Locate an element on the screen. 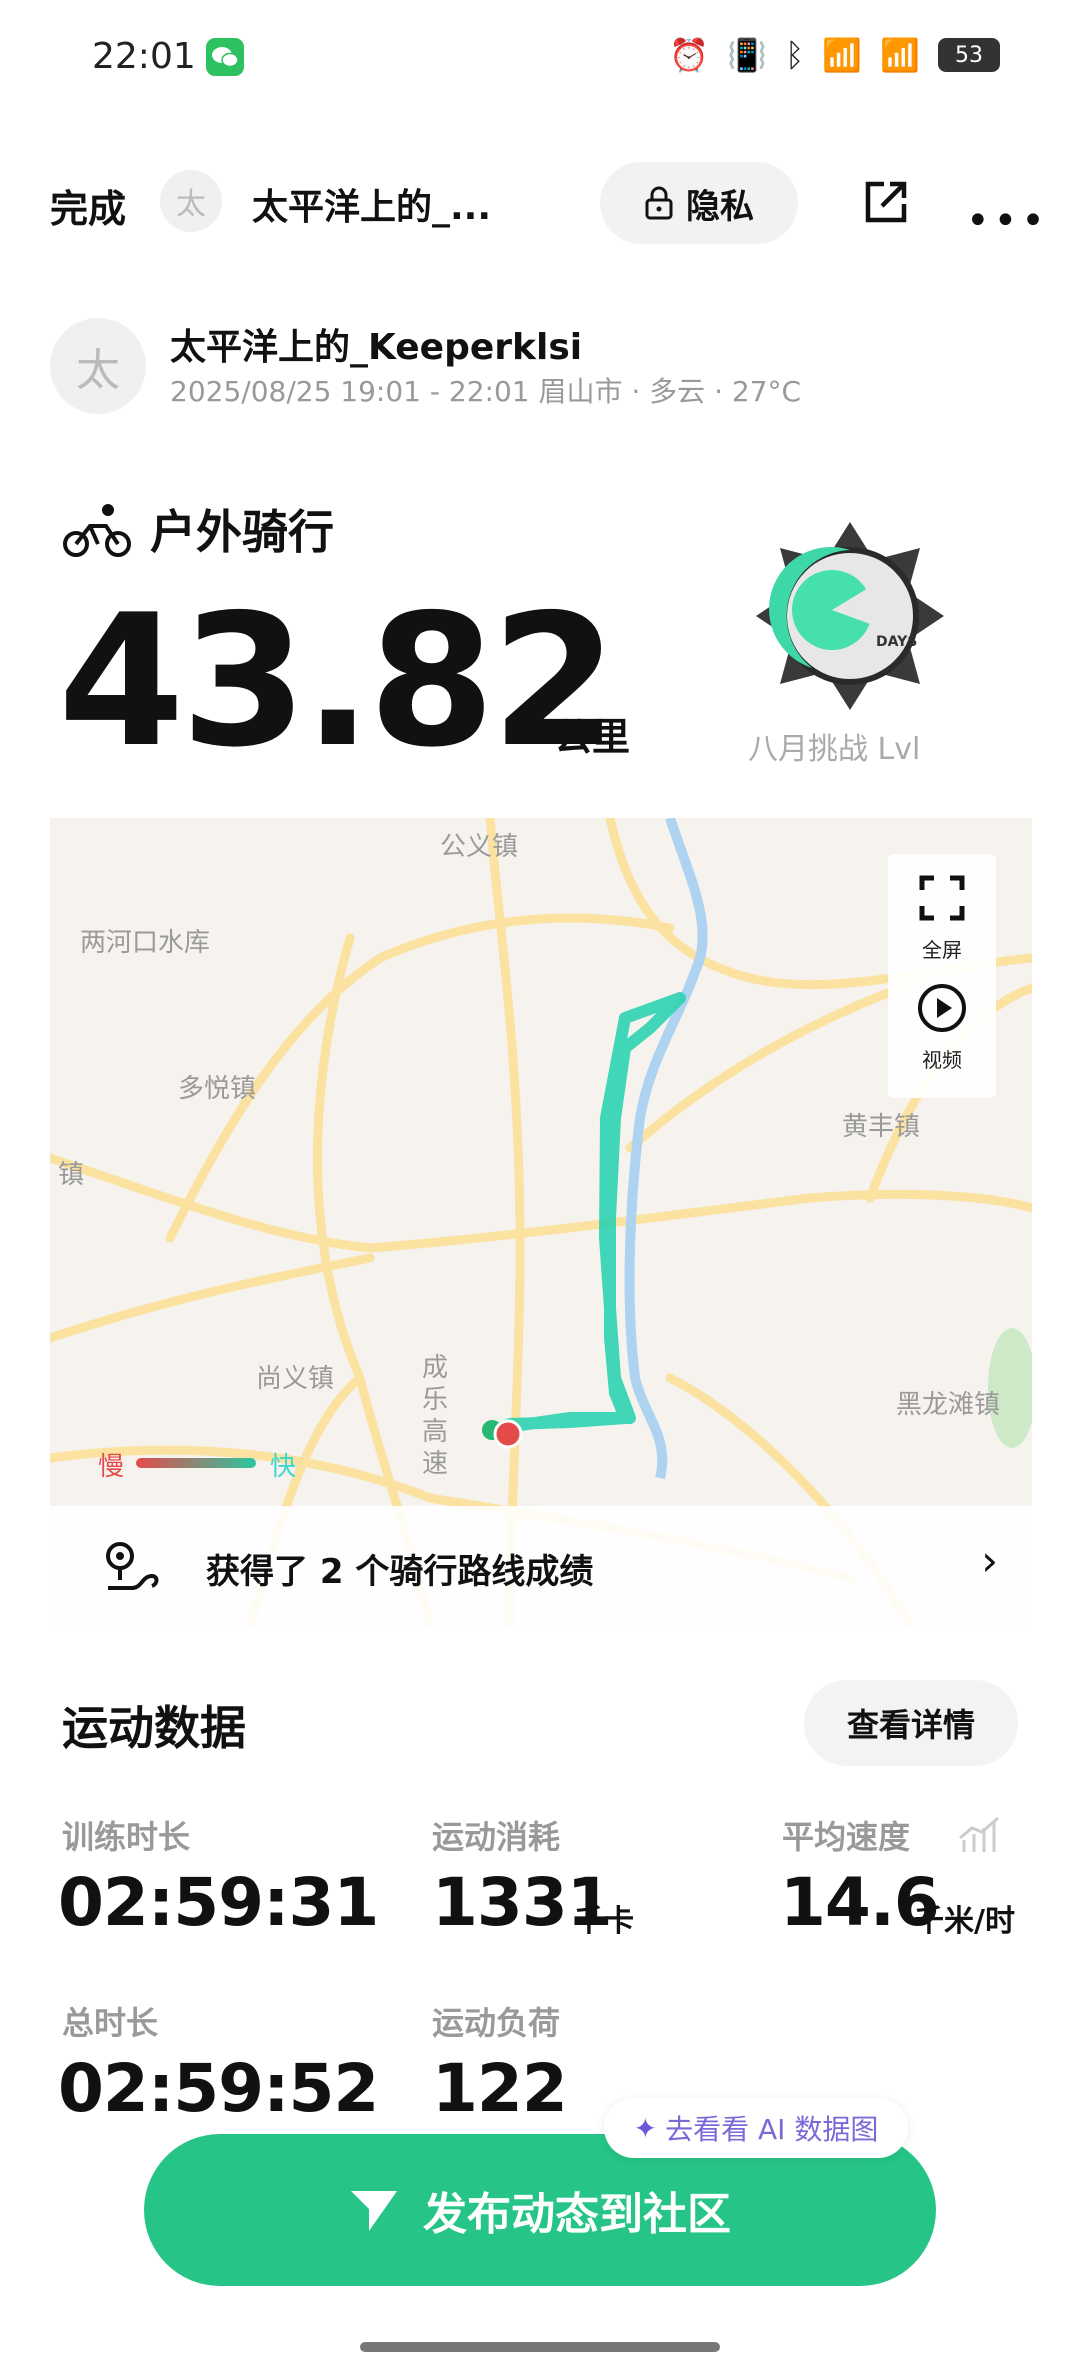 Image resolution: width=1080 pixels, height=2374 pixels. privacy-button: 隐私 is located at coordinates (699, 203).